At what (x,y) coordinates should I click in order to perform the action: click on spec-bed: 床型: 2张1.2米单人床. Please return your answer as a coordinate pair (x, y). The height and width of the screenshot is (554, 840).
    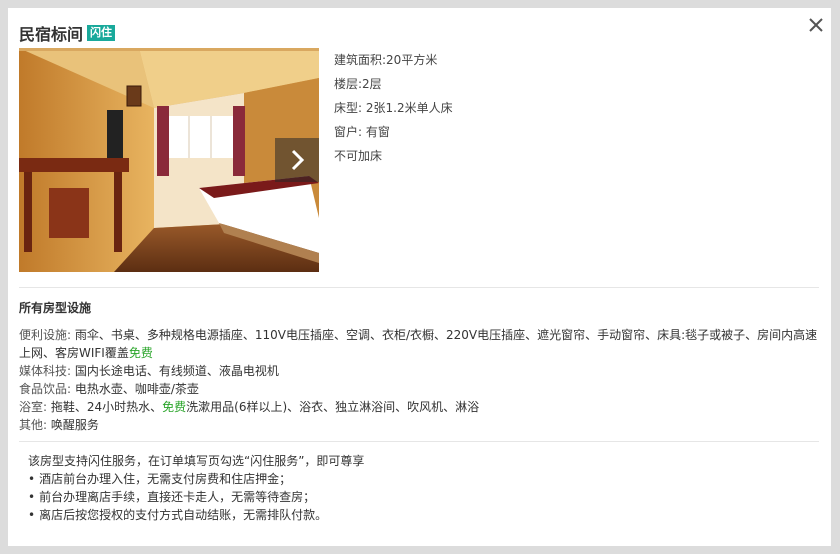
    Looking at the image, I should click on (393, 108).